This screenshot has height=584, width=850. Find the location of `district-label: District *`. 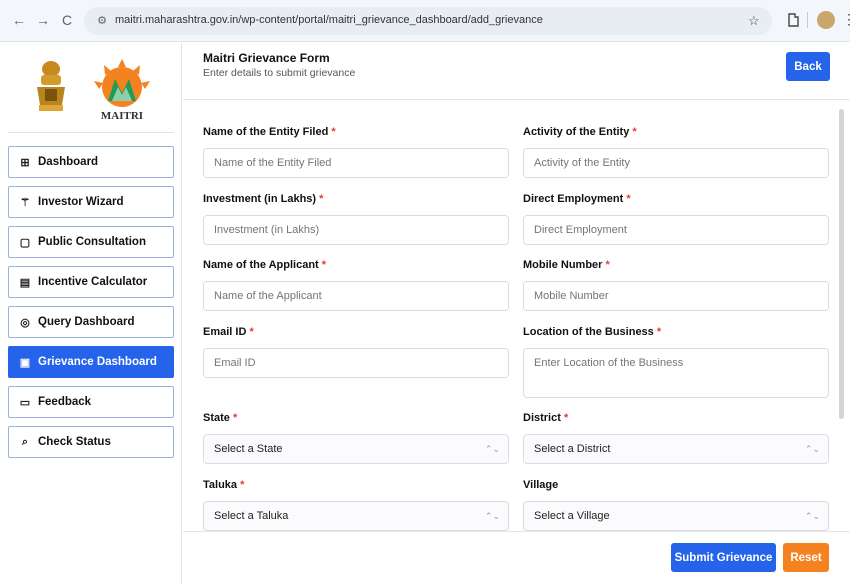

district-label: District * is located at coordinates (546, 418).